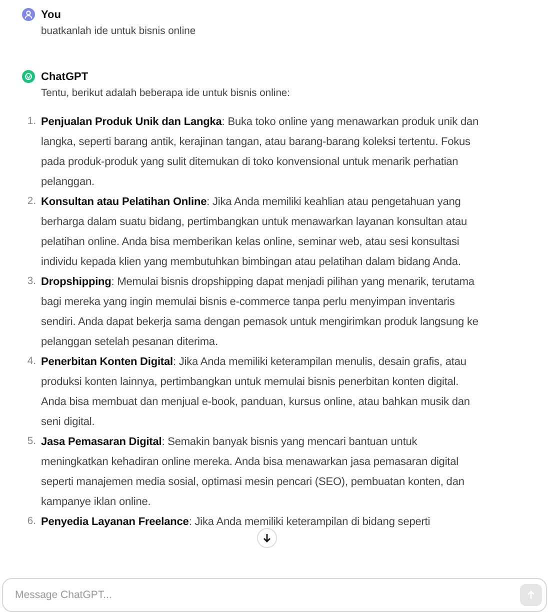  What do you see at coordinates (260, 152) in the screenshot?
I see `list-item-text: Penjualan Produk Unik dan Langka: Buka toko online yang menawarkan produk unik dan langka, seperti barang antik, kerajinan tangan, atau barang-barang koleksi tertentu. Fokus pada produk-produk yang sulit ditemukan di toko konvensional untuk menarik perhatian pelanggan.` at bounding box center [260, 152].